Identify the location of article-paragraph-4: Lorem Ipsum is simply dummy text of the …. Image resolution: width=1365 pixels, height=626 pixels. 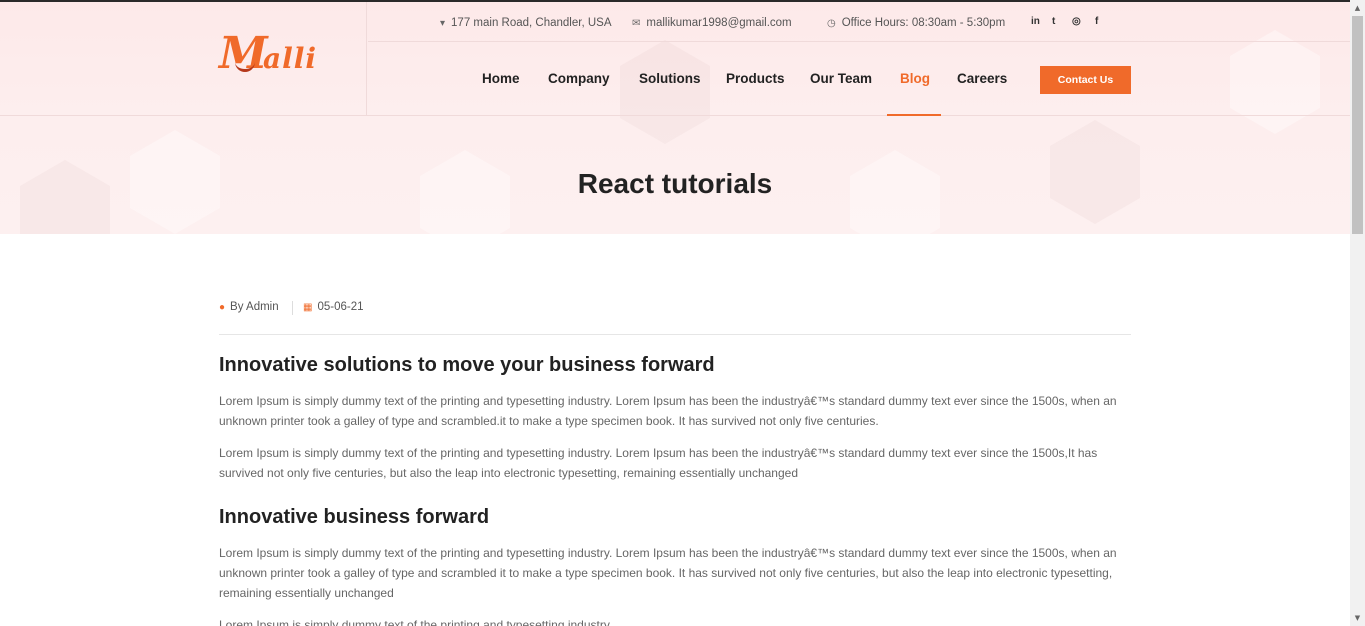
(416, 622).